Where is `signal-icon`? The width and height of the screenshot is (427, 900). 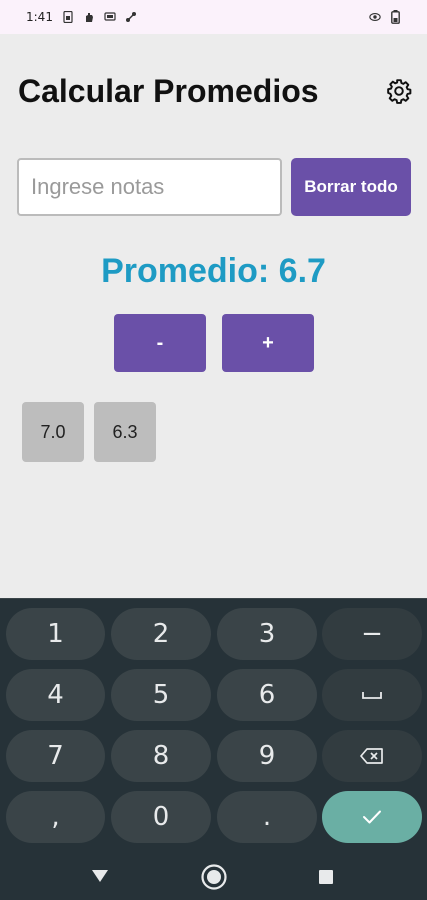 signal-icon is located at coordinates (131, 17).